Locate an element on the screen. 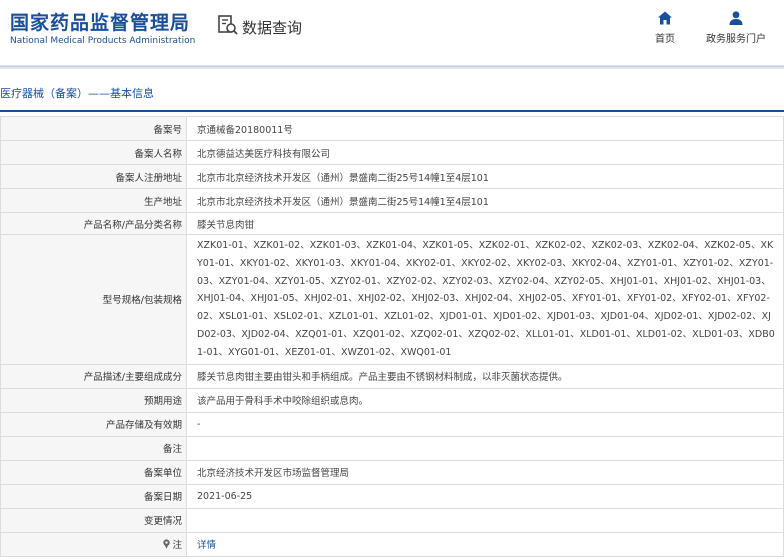 The width and height of the screenshot is (784, 557). row-value: - is located at coordinates (485, 424).